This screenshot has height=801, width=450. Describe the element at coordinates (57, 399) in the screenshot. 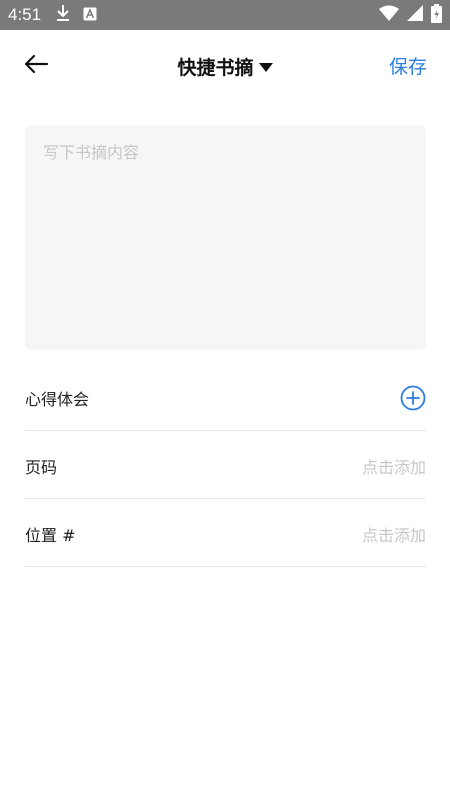

I see `thoughts-label: 心得体会` at that location.